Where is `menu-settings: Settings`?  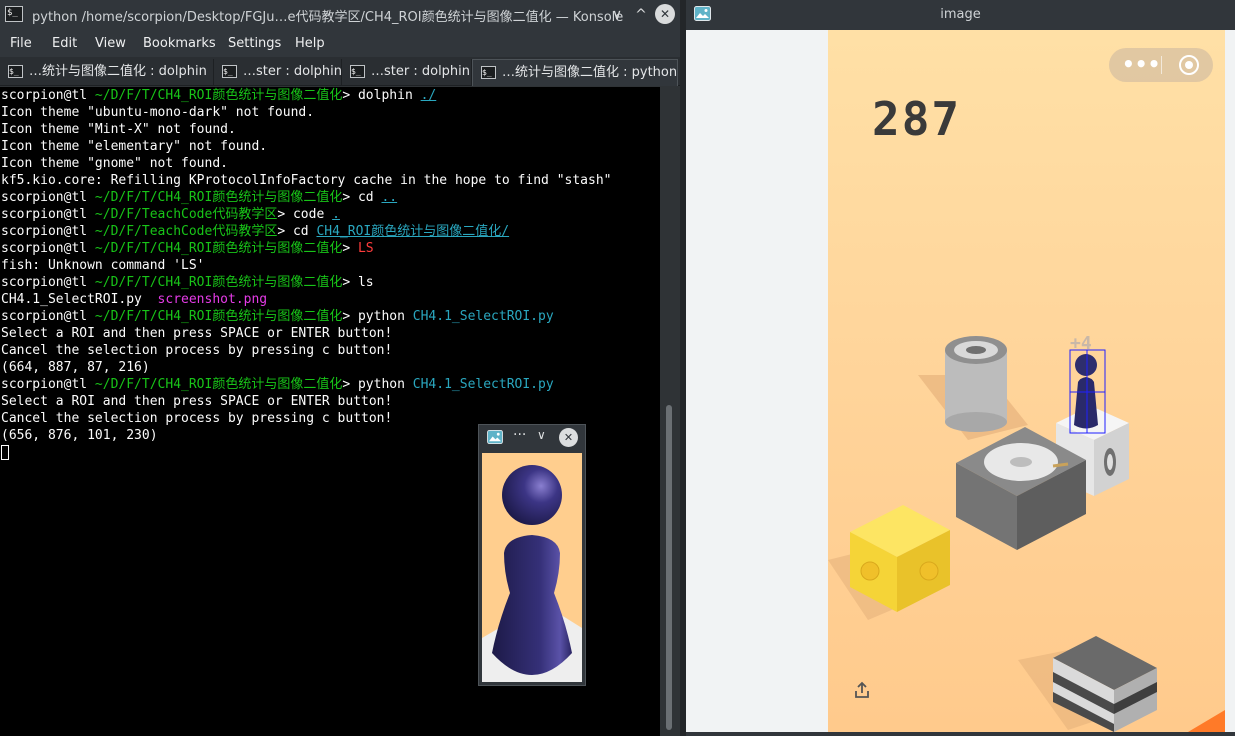
menu-settings: Settings is located at coordinates (254, 43).